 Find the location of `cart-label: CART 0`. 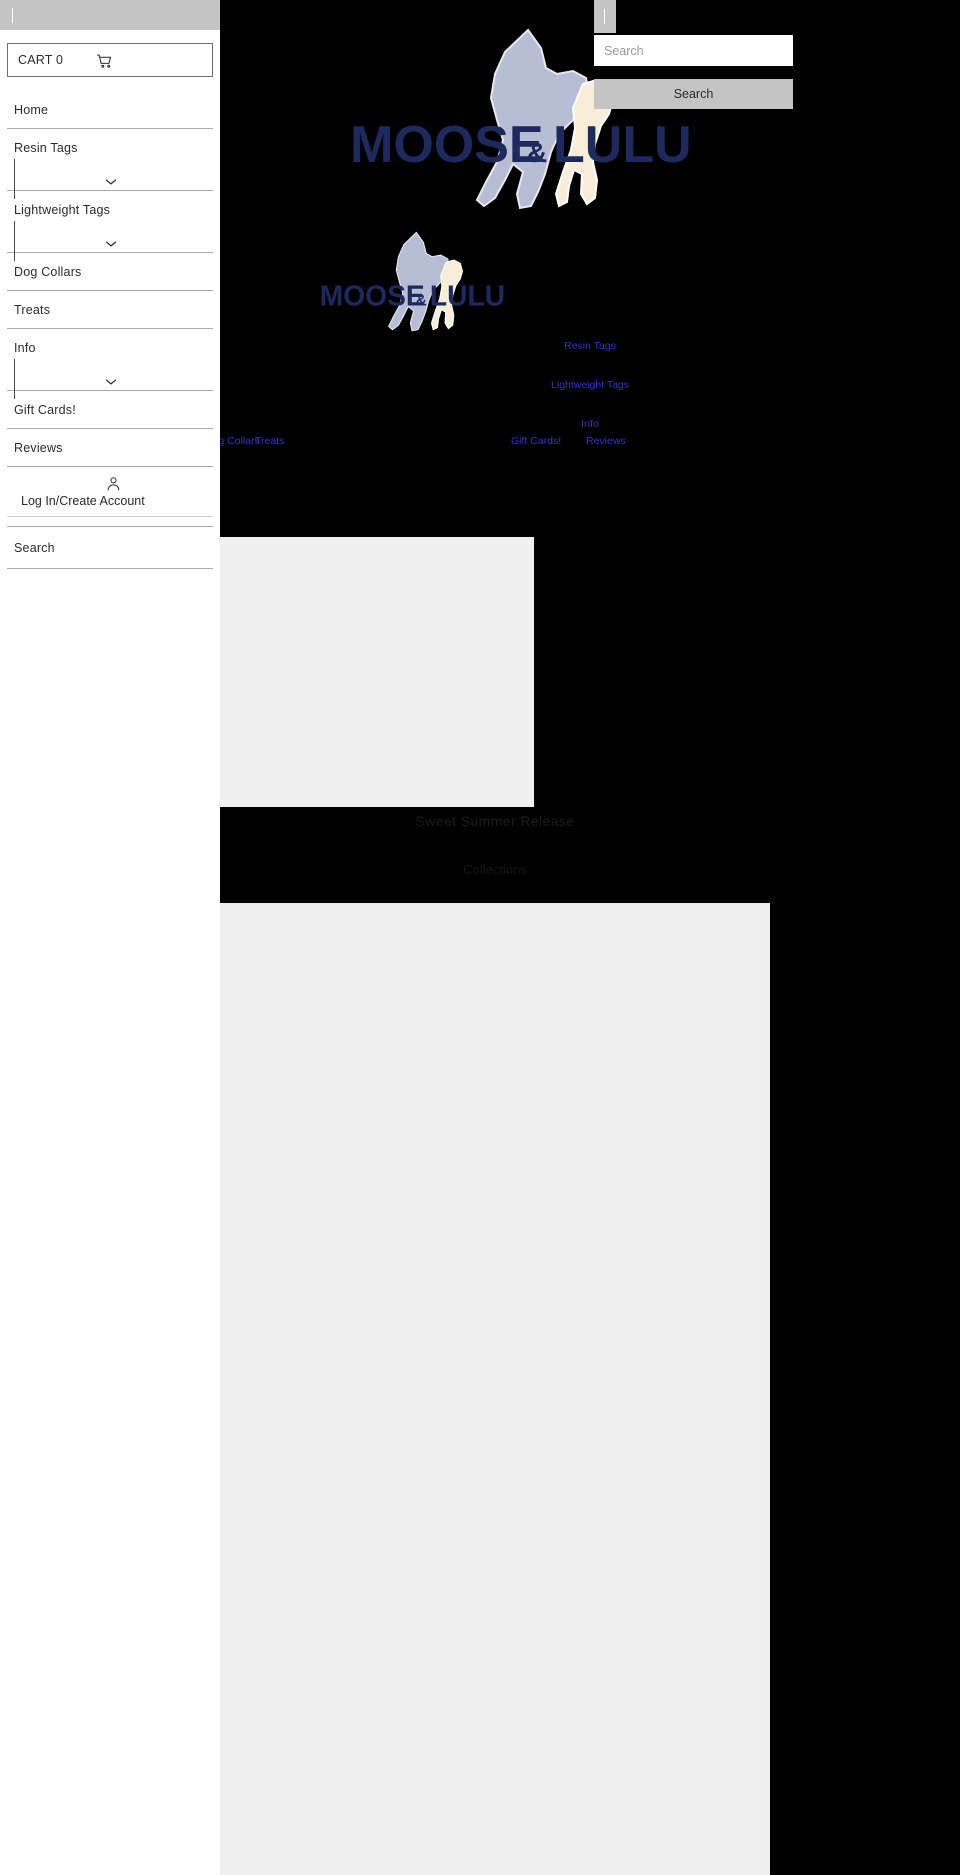

cart-label: CART 0 is located at coordinates (41, 60).